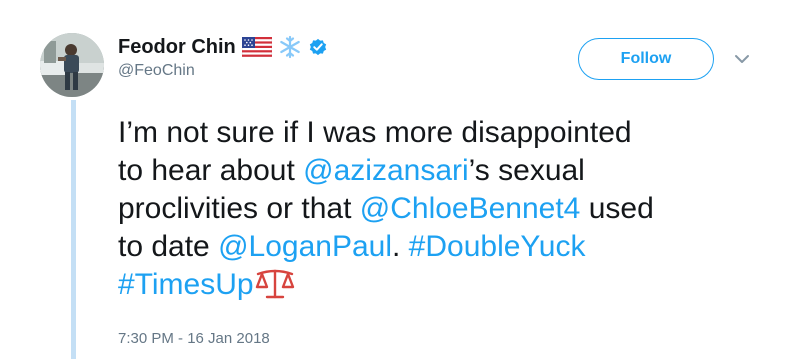 The width and height of the screenshot is (800, 359). I want to click on scales-icon, so click(275, 283).